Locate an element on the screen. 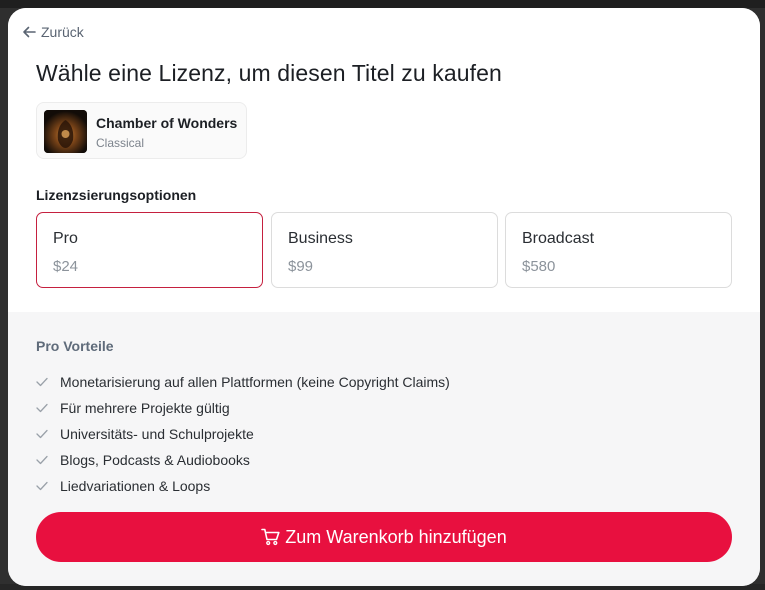 Image resolution: width=765 pixels, height=590 pixels. benefit-item: Universitäts- und Schulprojekte is located at coordinates (243, 434).